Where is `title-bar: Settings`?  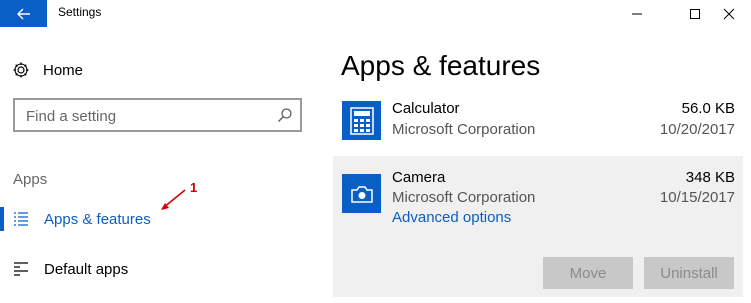 title-bar: Settings is located at coordinates (375, 13).